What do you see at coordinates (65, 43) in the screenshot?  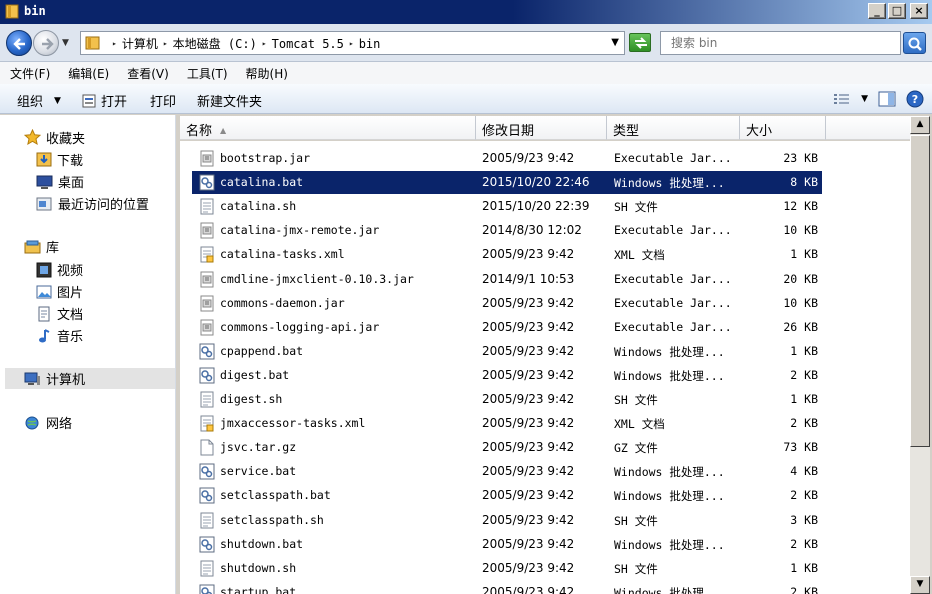 I see `recent-pages-dropdown: ▼` at bounding box center [65, 43].